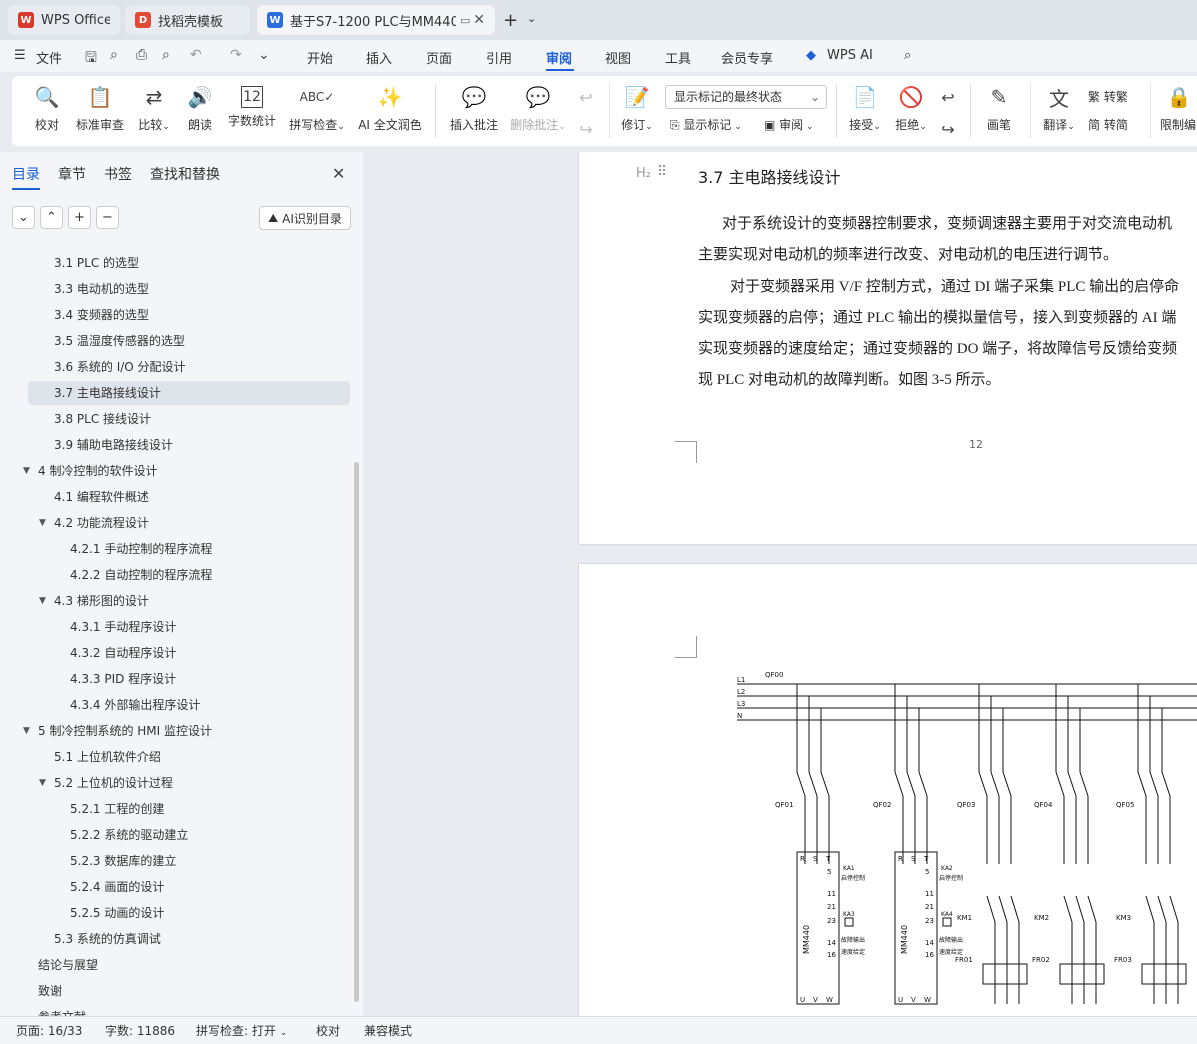 The image size is (1197, 1044). Describe the element at coordinates (637, 107) in the screenshot. I see `track-changes-button: 📝 修订⌄` at that location.